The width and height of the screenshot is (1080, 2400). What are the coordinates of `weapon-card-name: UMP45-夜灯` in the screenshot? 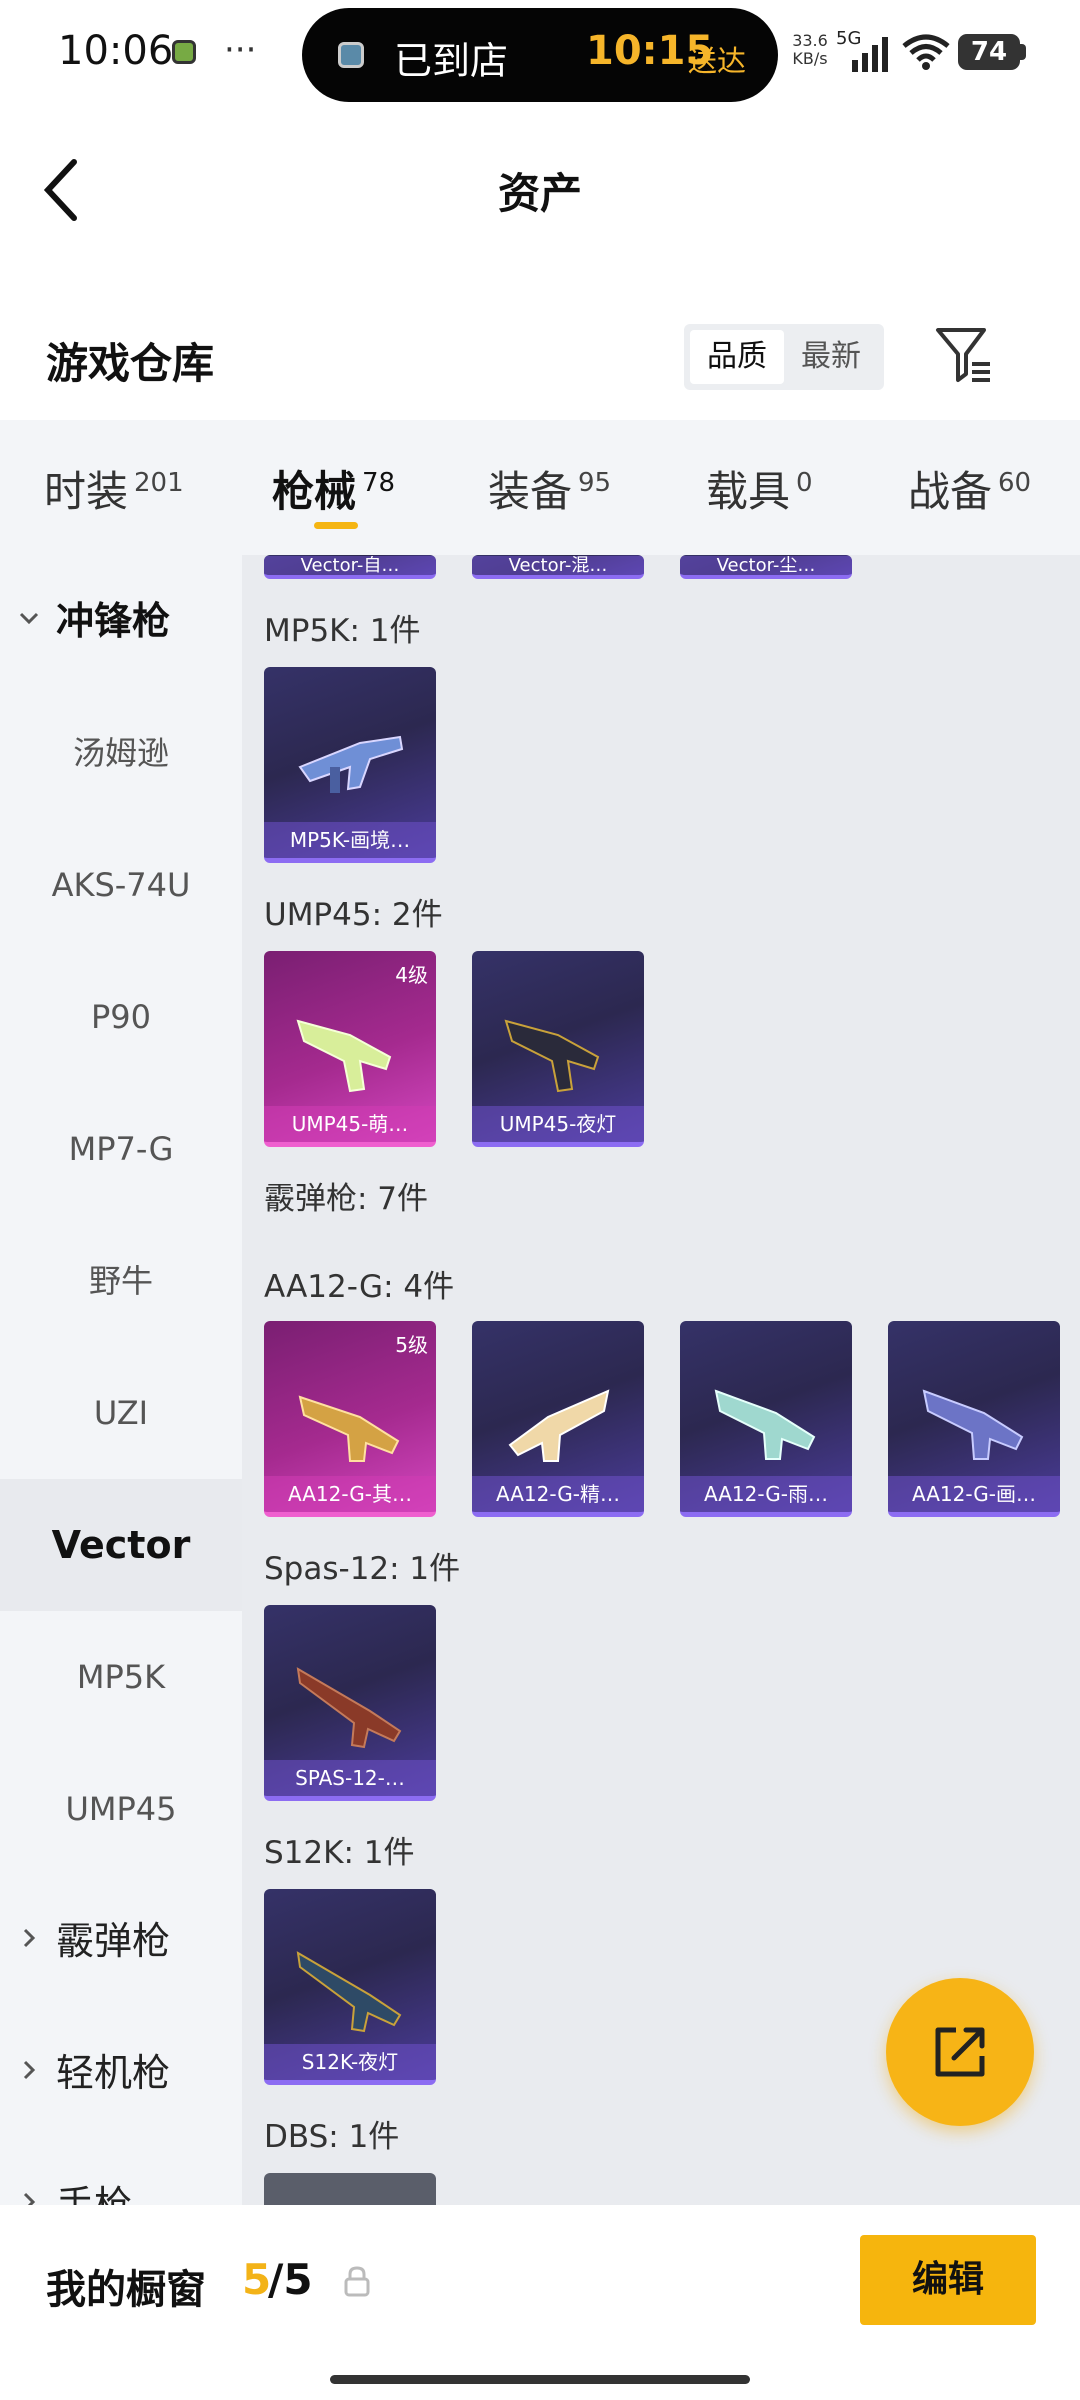 It's located at (558, 1124).